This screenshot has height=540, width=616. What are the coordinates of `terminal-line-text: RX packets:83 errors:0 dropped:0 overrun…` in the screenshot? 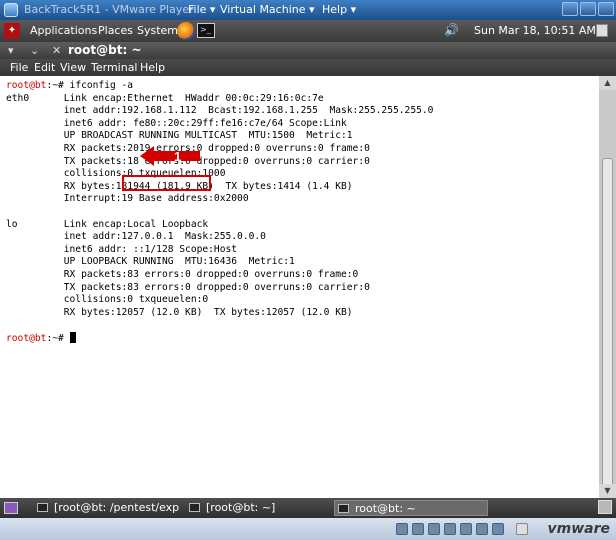 It's located at (182, 274).